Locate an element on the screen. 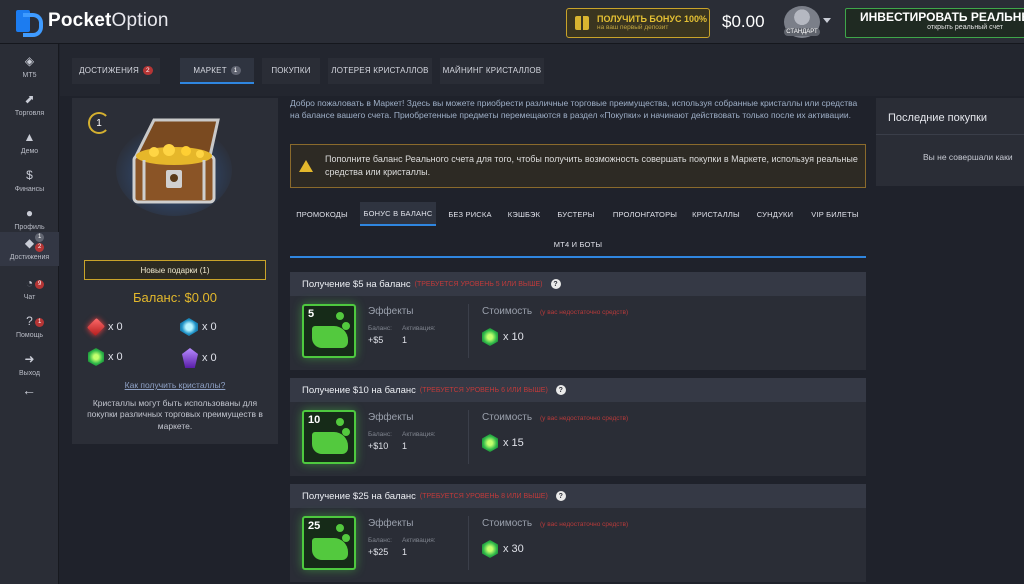 The width and height of the screenshot is (1024, 584). logo-text-bold: Pocket is located at coordinates (80, 20).